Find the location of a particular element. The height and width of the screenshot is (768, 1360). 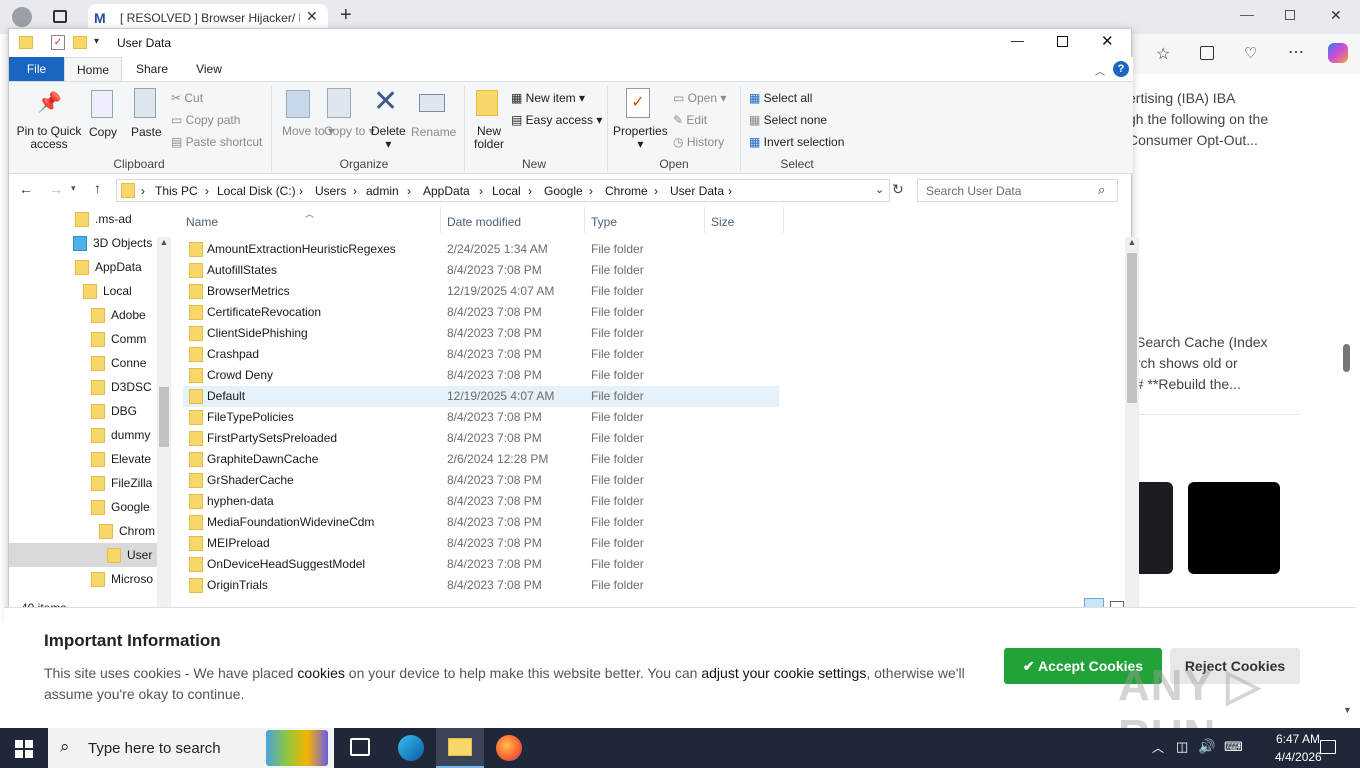

properties-button: Properties ▾ is located at coordinates (640, 138).